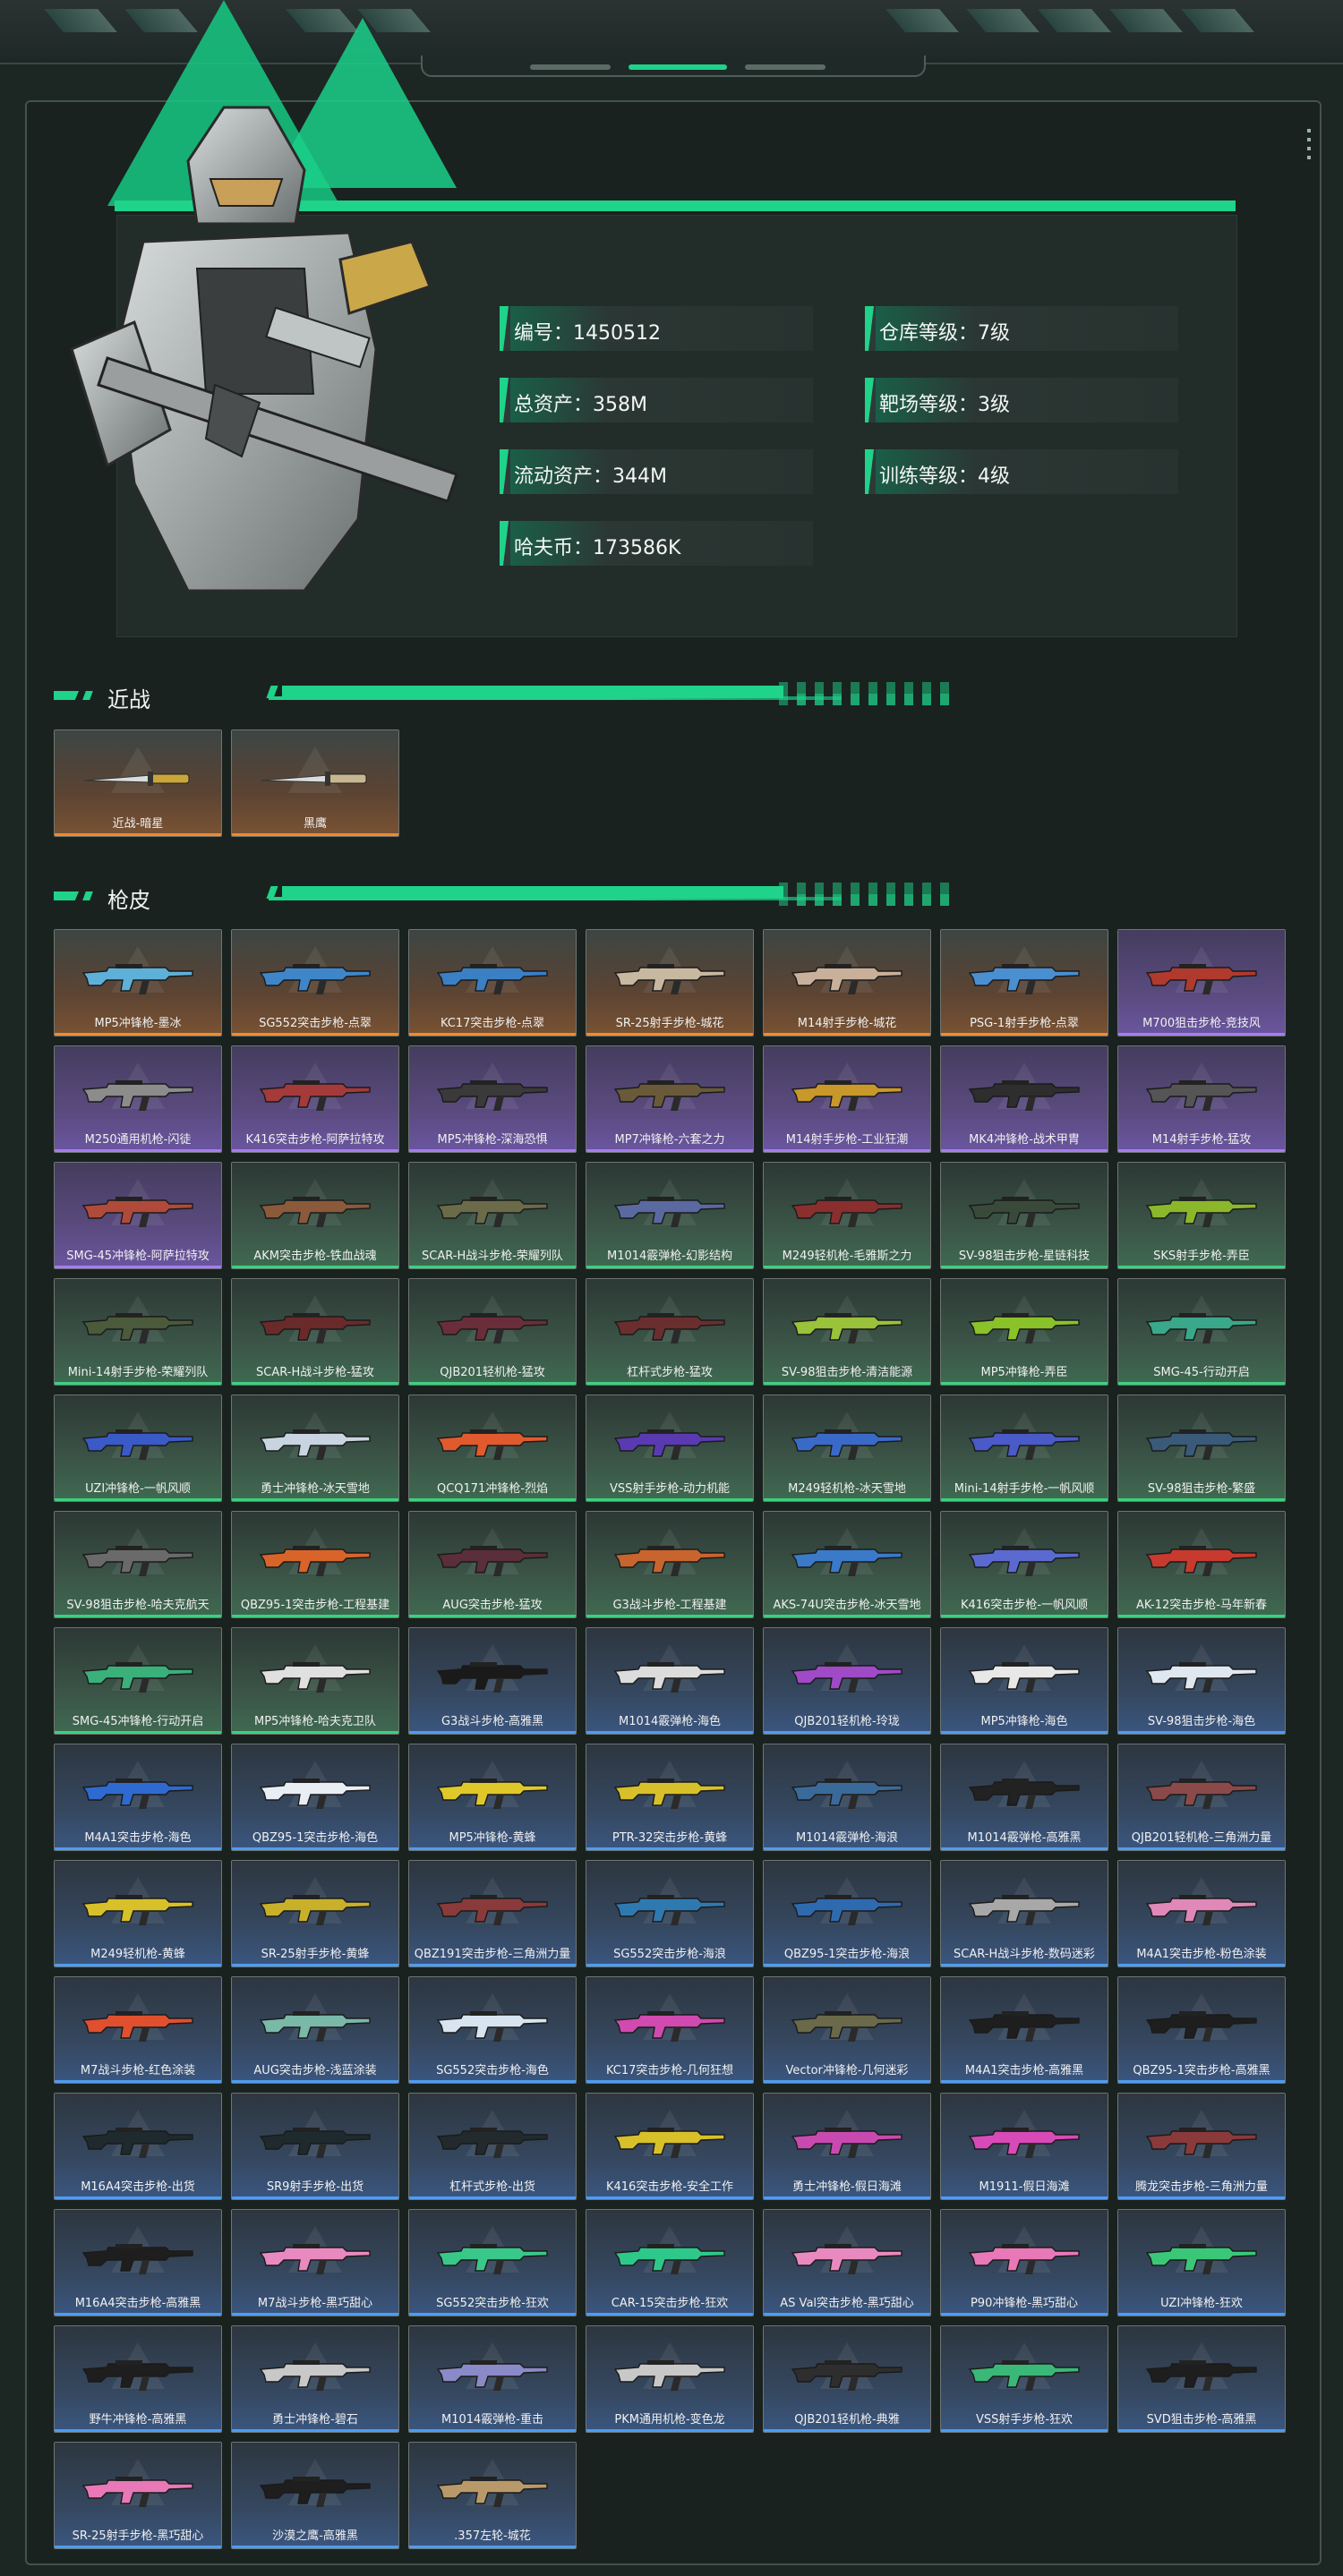 This screenshot has width=1343, height=2576. I want to click on skin-card: G3战斗步枪-高雅黑, so click(492, 1681).